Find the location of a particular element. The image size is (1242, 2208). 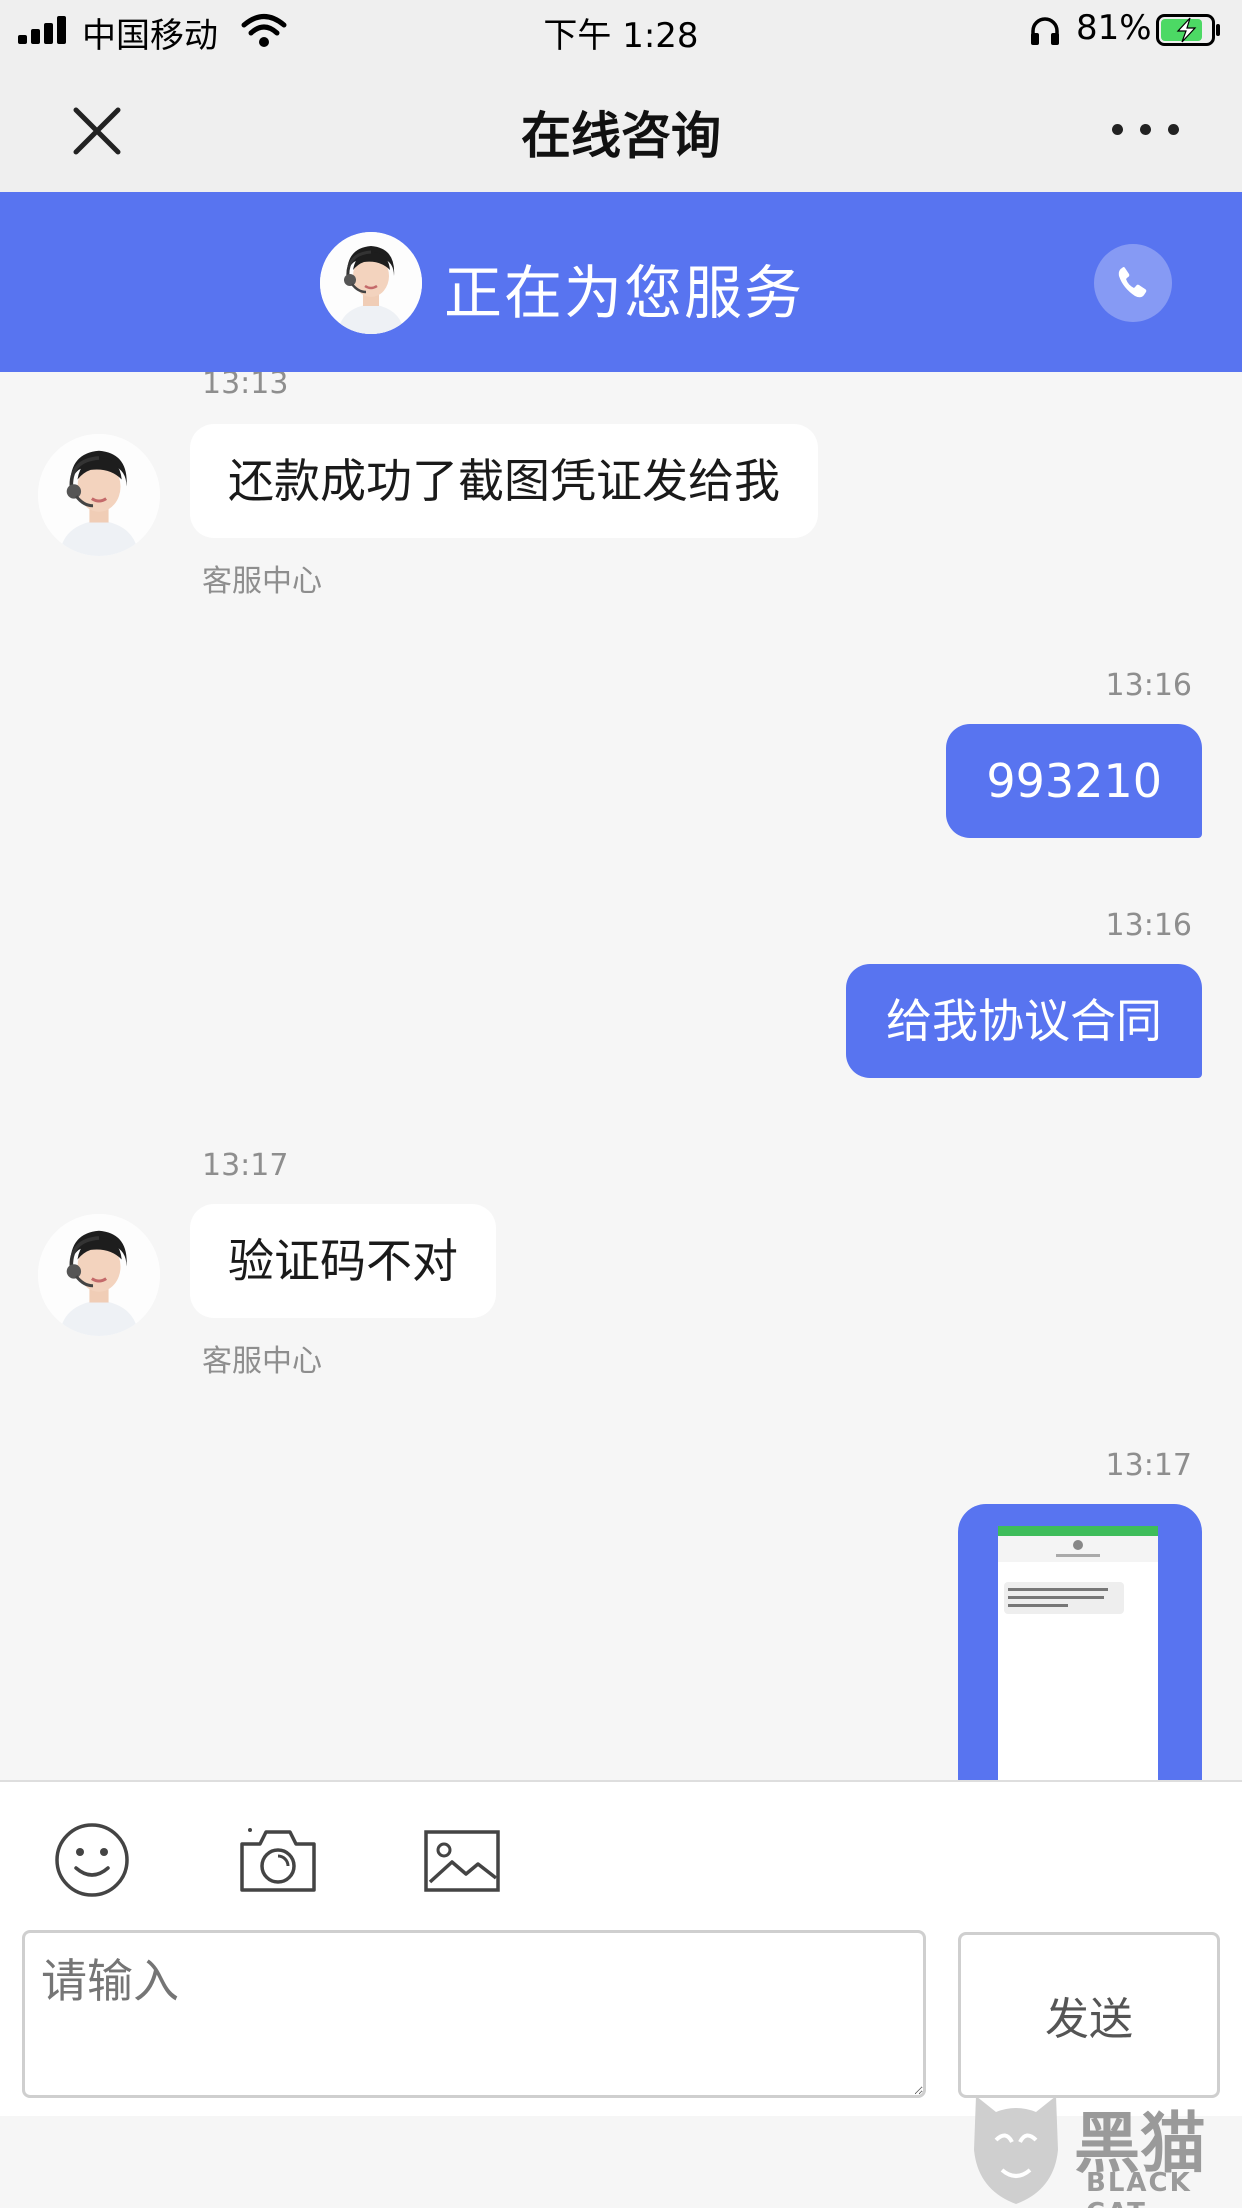

camera-icon is located at coordinates (278, 1860).